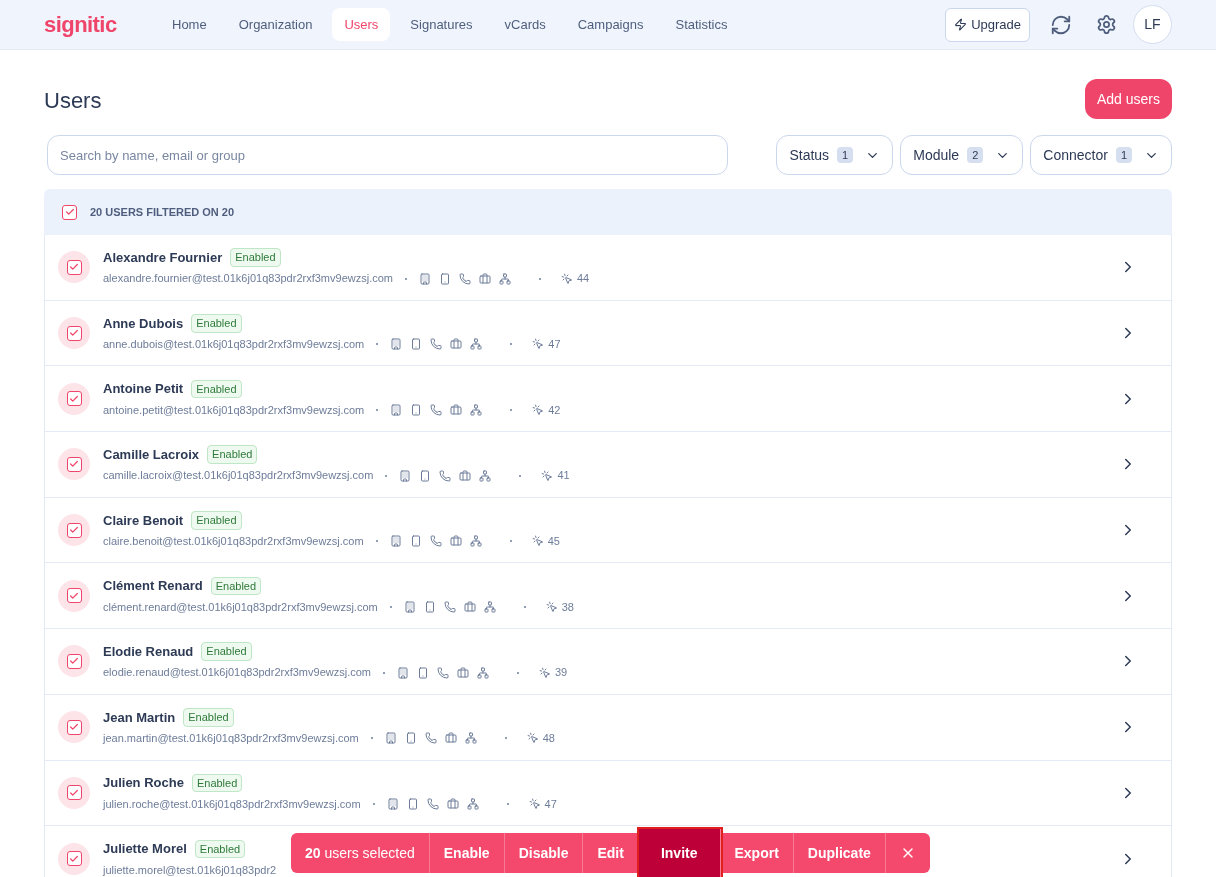  Describe the element at coordinates (610, 24) in the screenshot. I see `nav-tab: Campaigns` at that location.